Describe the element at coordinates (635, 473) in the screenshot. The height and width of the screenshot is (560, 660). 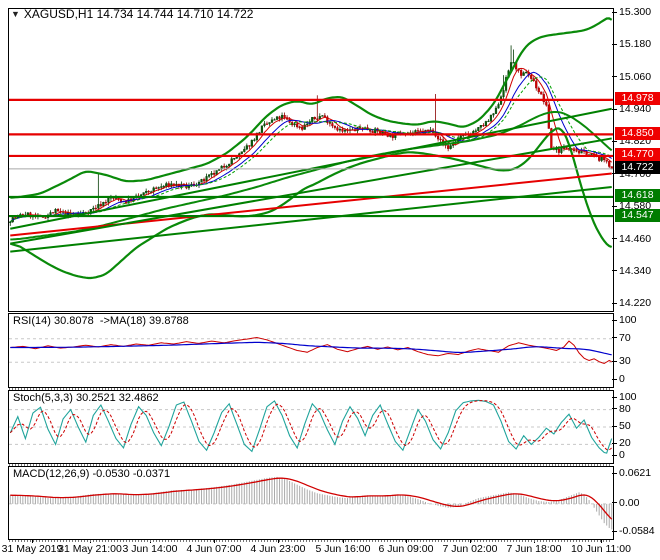
I see `sub-tick-label: 0.0621` at that location.